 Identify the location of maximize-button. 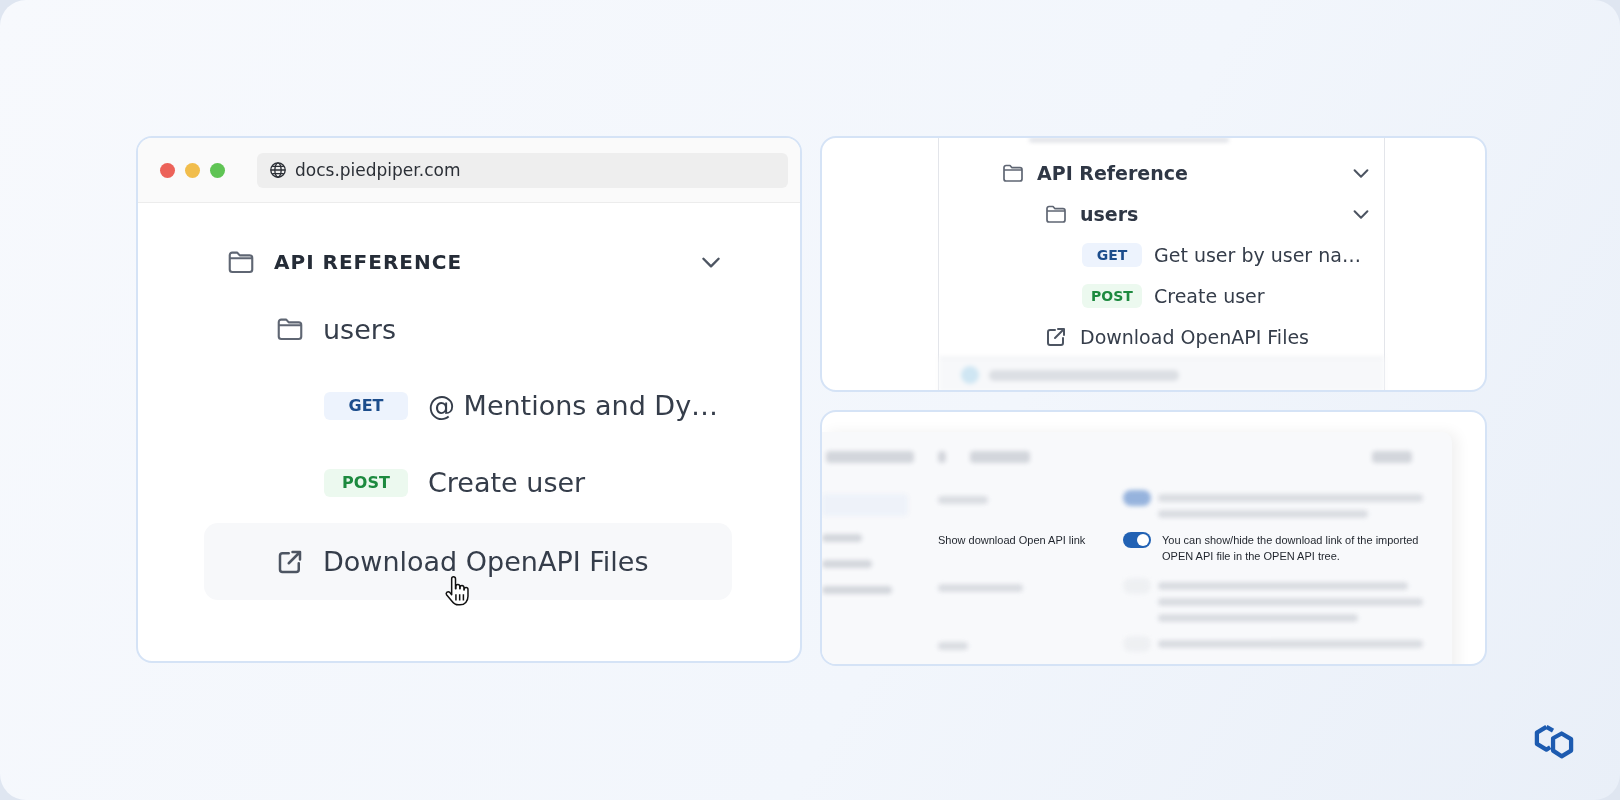
(217, 170).